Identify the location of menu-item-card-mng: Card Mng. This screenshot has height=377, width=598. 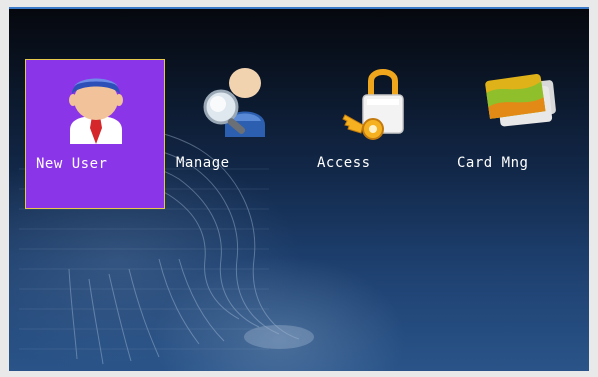
(517, 134).